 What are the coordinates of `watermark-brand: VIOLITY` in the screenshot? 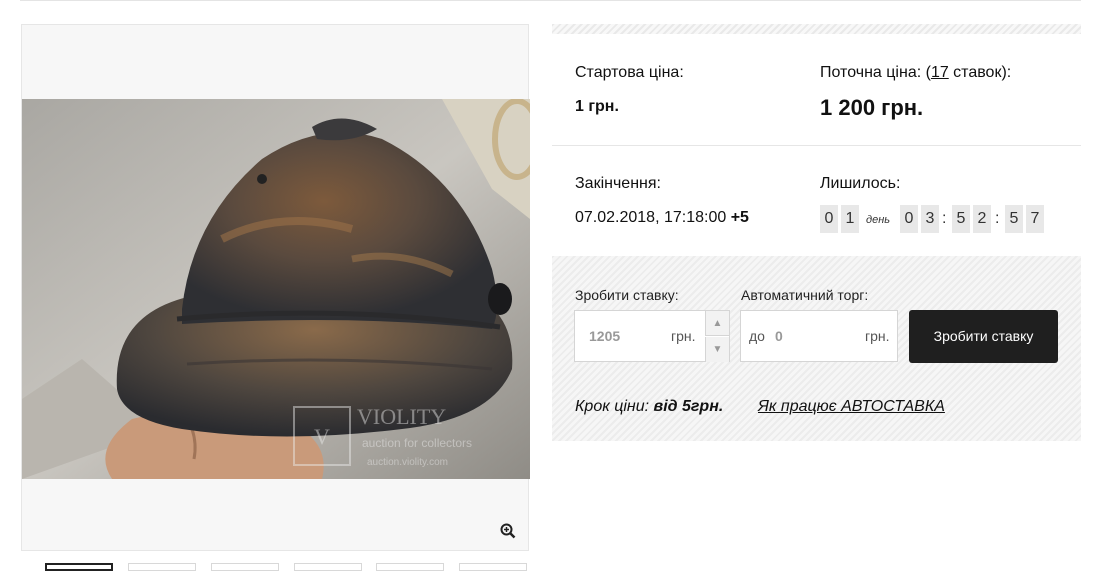 It's located at (401, 416).